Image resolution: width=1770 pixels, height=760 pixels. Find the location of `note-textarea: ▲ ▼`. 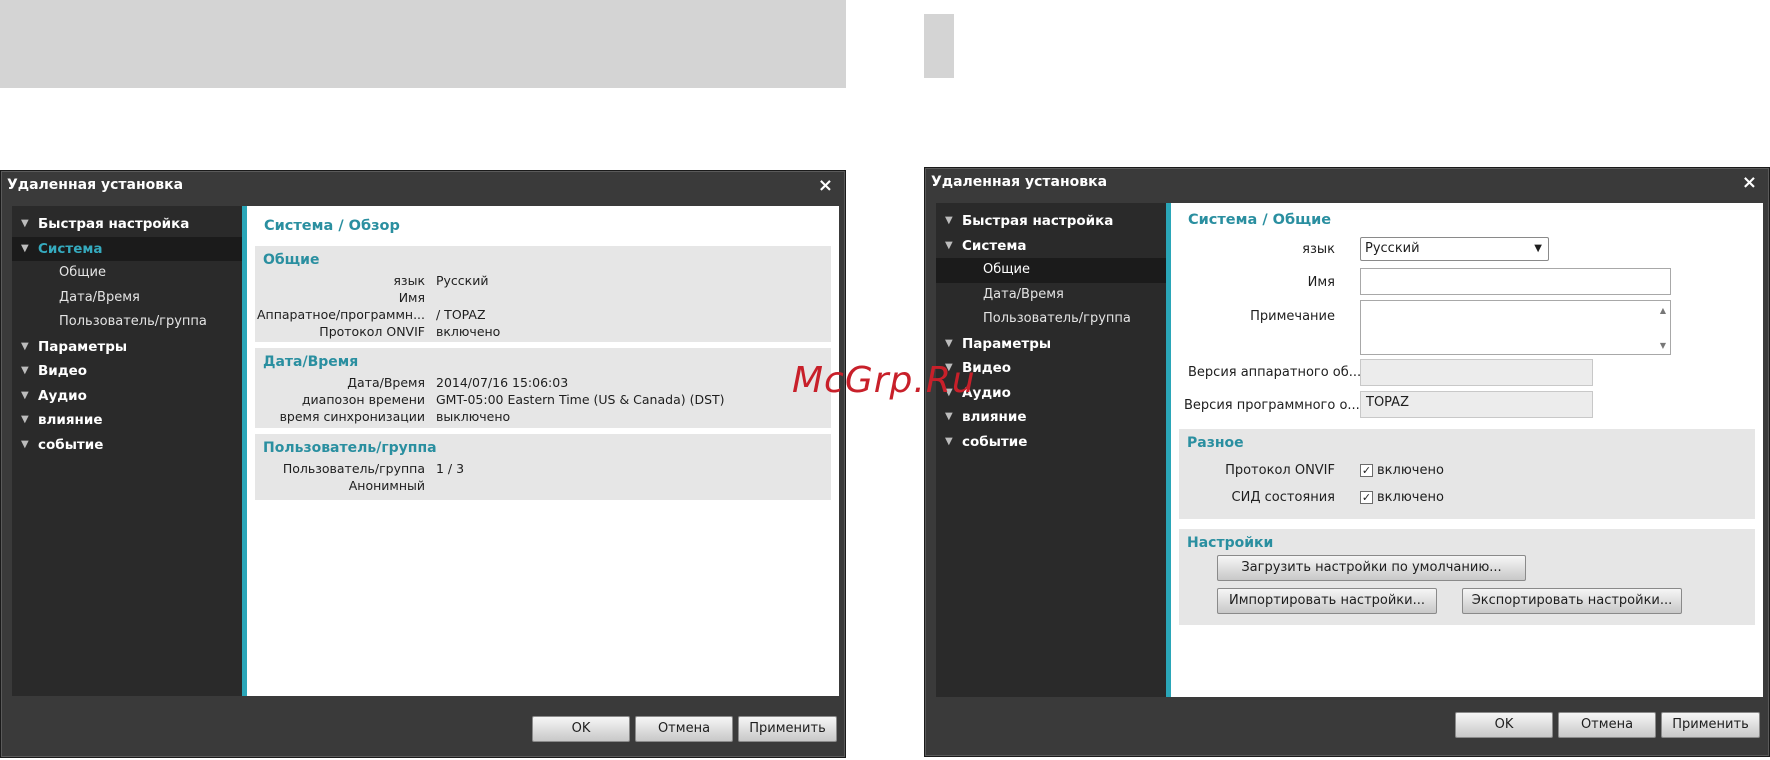

note-textarea: ▲ ▼ is located at coordinates (1515, 327).